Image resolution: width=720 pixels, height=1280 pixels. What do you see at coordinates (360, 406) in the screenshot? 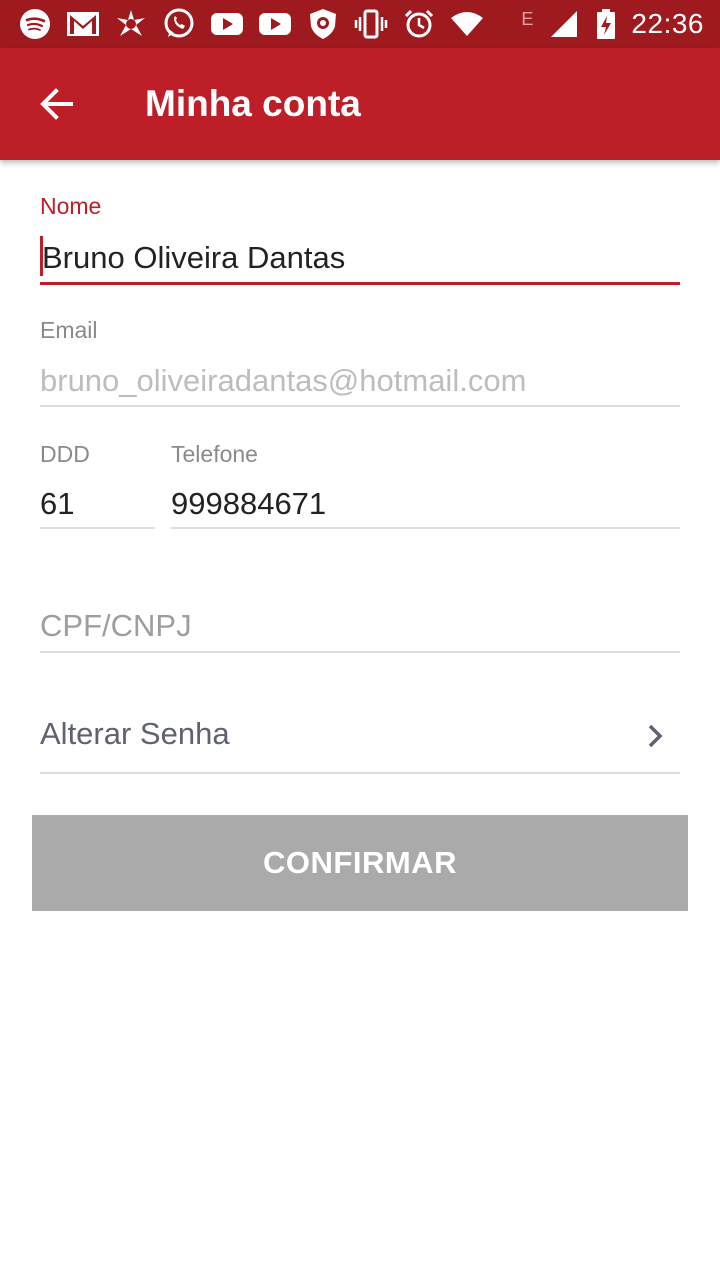
I see `email-underline` at bounding box center [360, 406].